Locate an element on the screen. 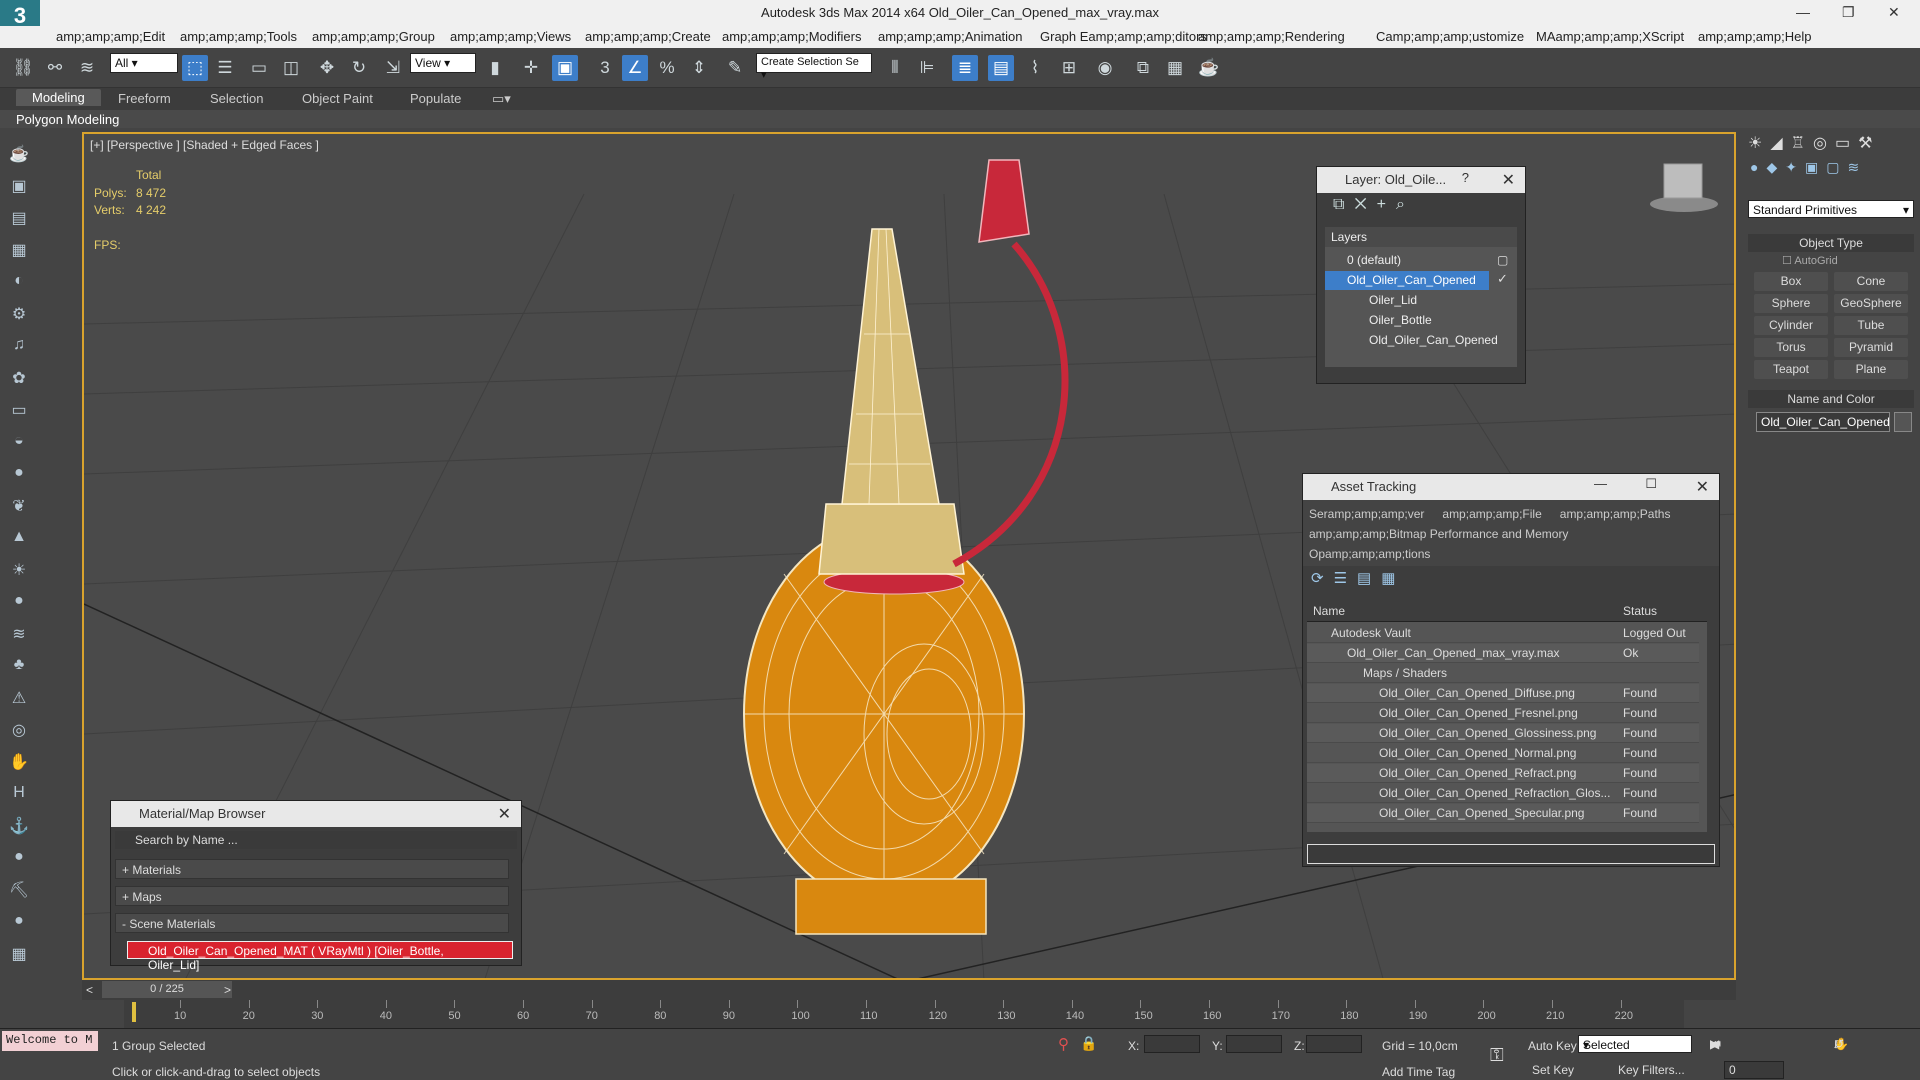  edit-named-selection-icon: ✎ is located at coordinates (735, 68).